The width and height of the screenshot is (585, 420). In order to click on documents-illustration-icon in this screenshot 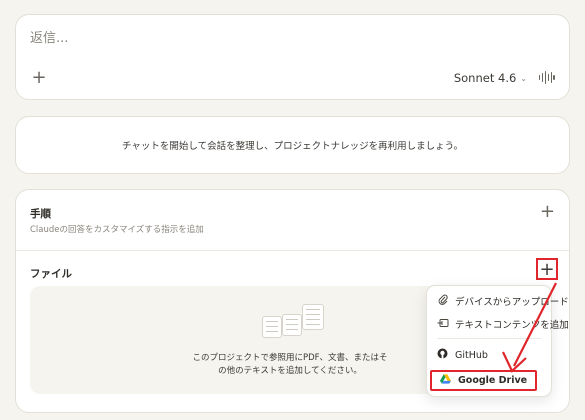, I will do `click(294, 323)`.